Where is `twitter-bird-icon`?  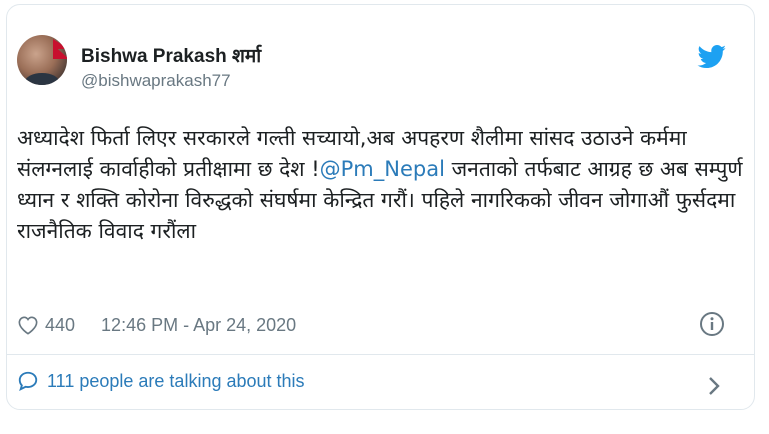
twitter-bird-icon is located at coordinates (712, 57).